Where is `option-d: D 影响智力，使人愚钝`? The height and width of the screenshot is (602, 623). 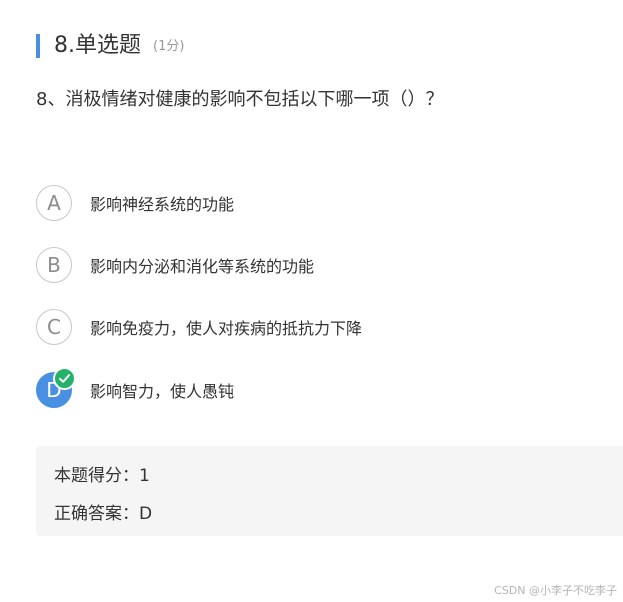 option-d: D 影响智力，使人愚钝 is located at coordinates (135, 388).